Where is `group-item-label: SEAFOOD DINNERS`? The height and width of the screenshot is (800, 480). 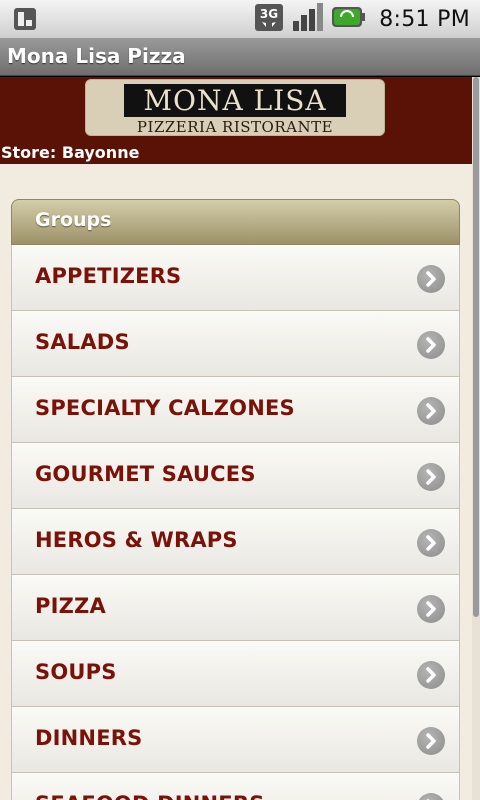 group-item-label: SEAFOOD DINNERS is located at coordinates (150, 796).